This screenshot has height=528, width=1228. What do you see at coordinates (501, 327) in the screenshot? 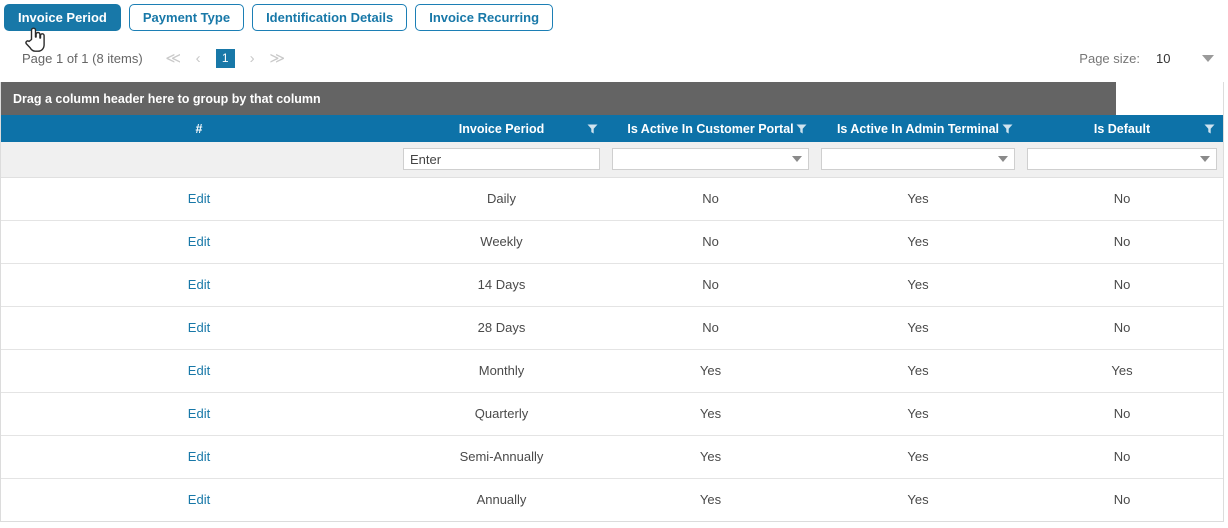
I see `cell-invoice-period: 28 Days` at bounding box center [501, 327].